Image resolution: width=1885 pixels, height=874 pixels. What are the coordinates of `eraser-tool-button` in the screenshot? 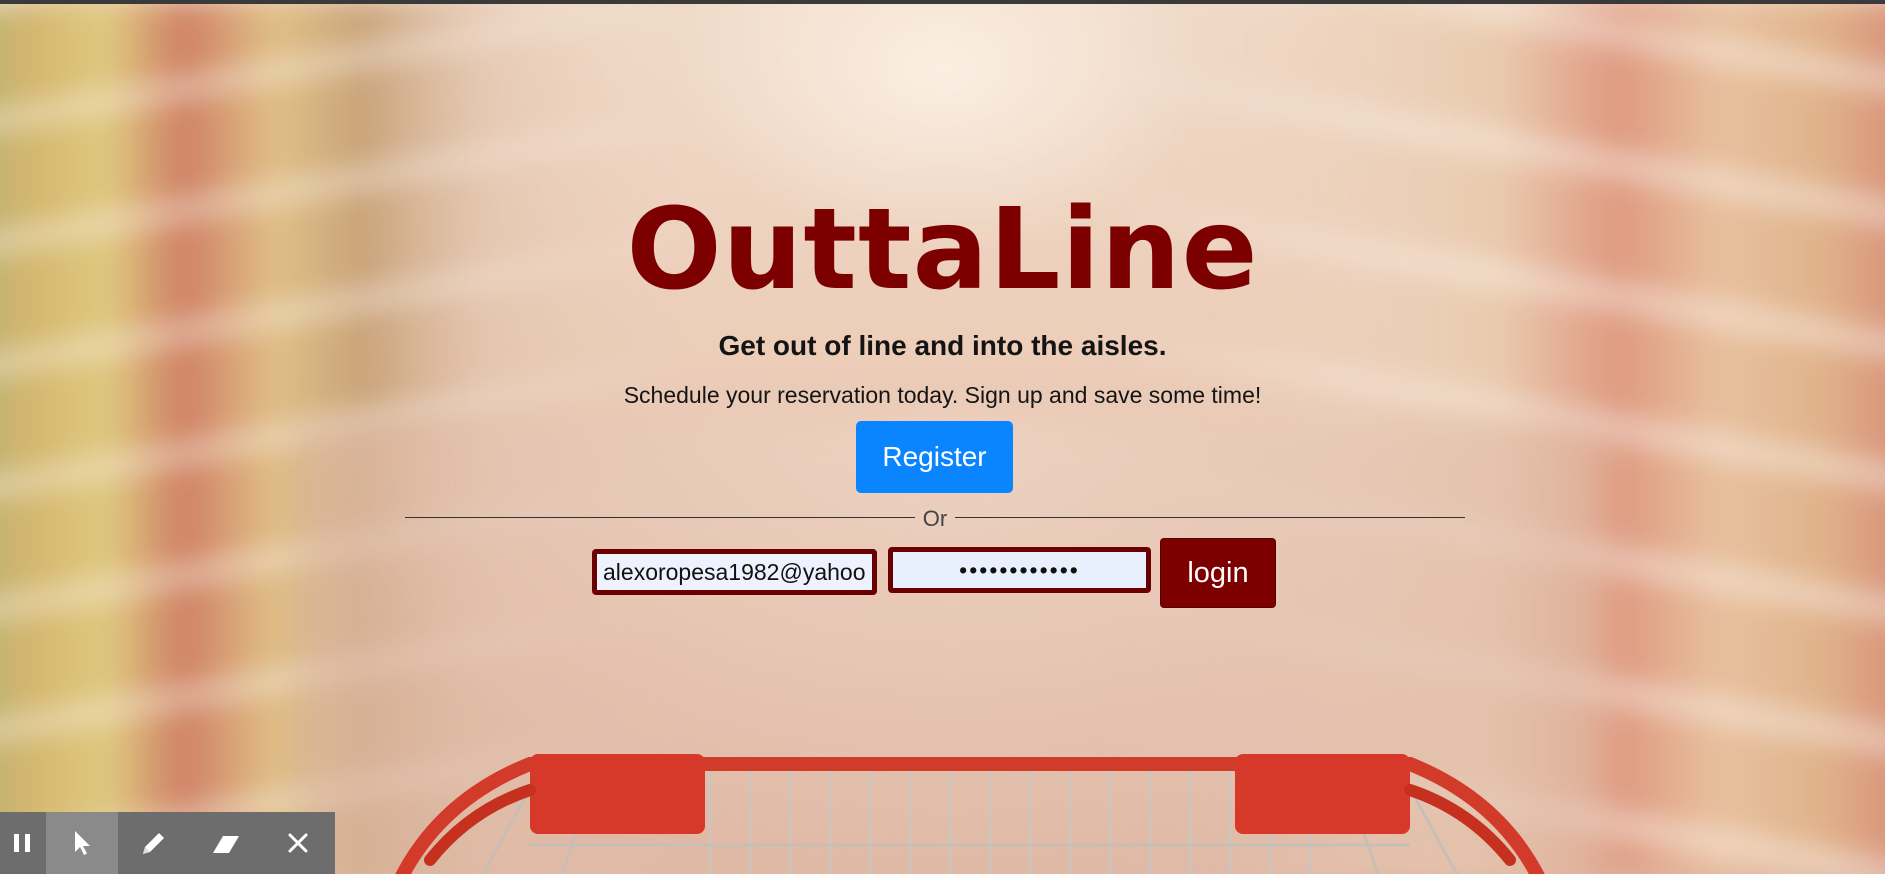 It's located at (226, 843).